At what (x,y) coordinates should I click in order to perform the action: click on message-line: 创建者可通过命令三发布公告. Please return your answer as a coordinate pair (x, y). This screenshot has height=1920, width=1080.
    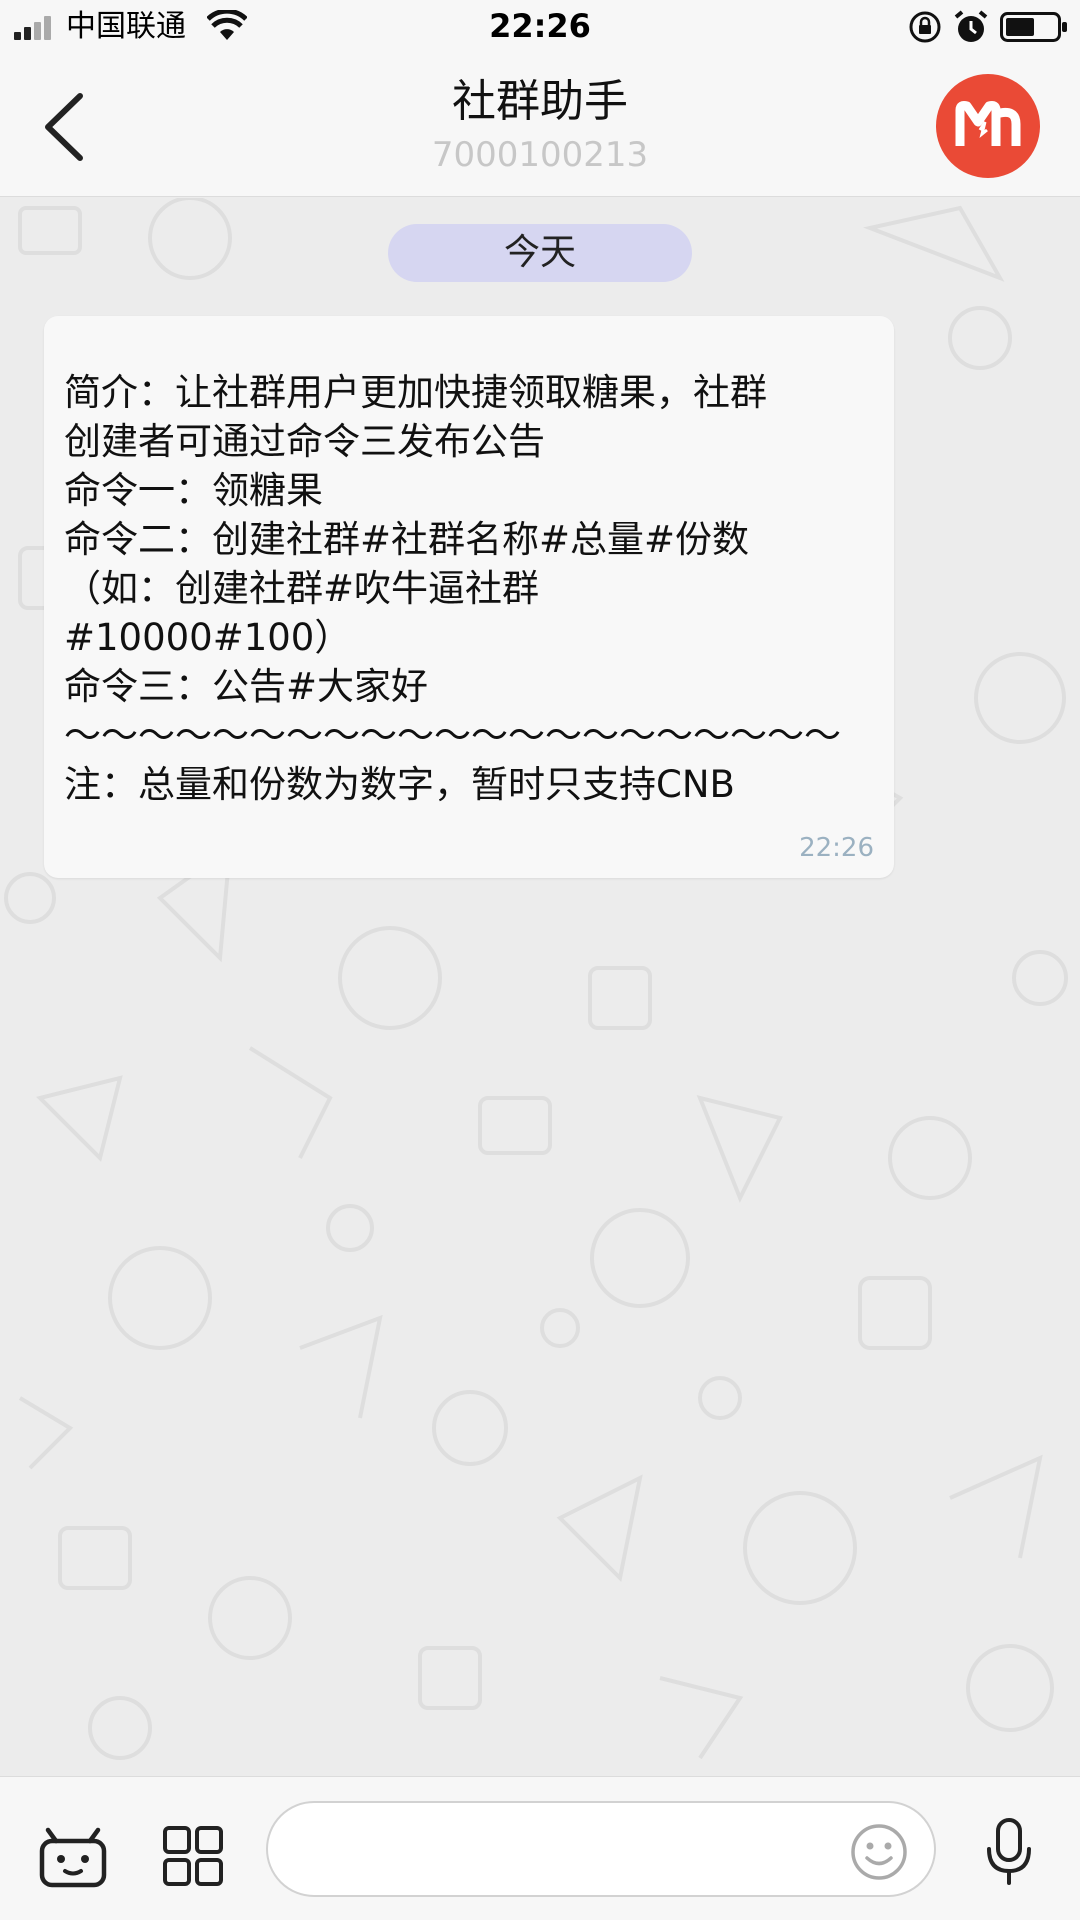
    Looking at the image, I should click on (304, 441).